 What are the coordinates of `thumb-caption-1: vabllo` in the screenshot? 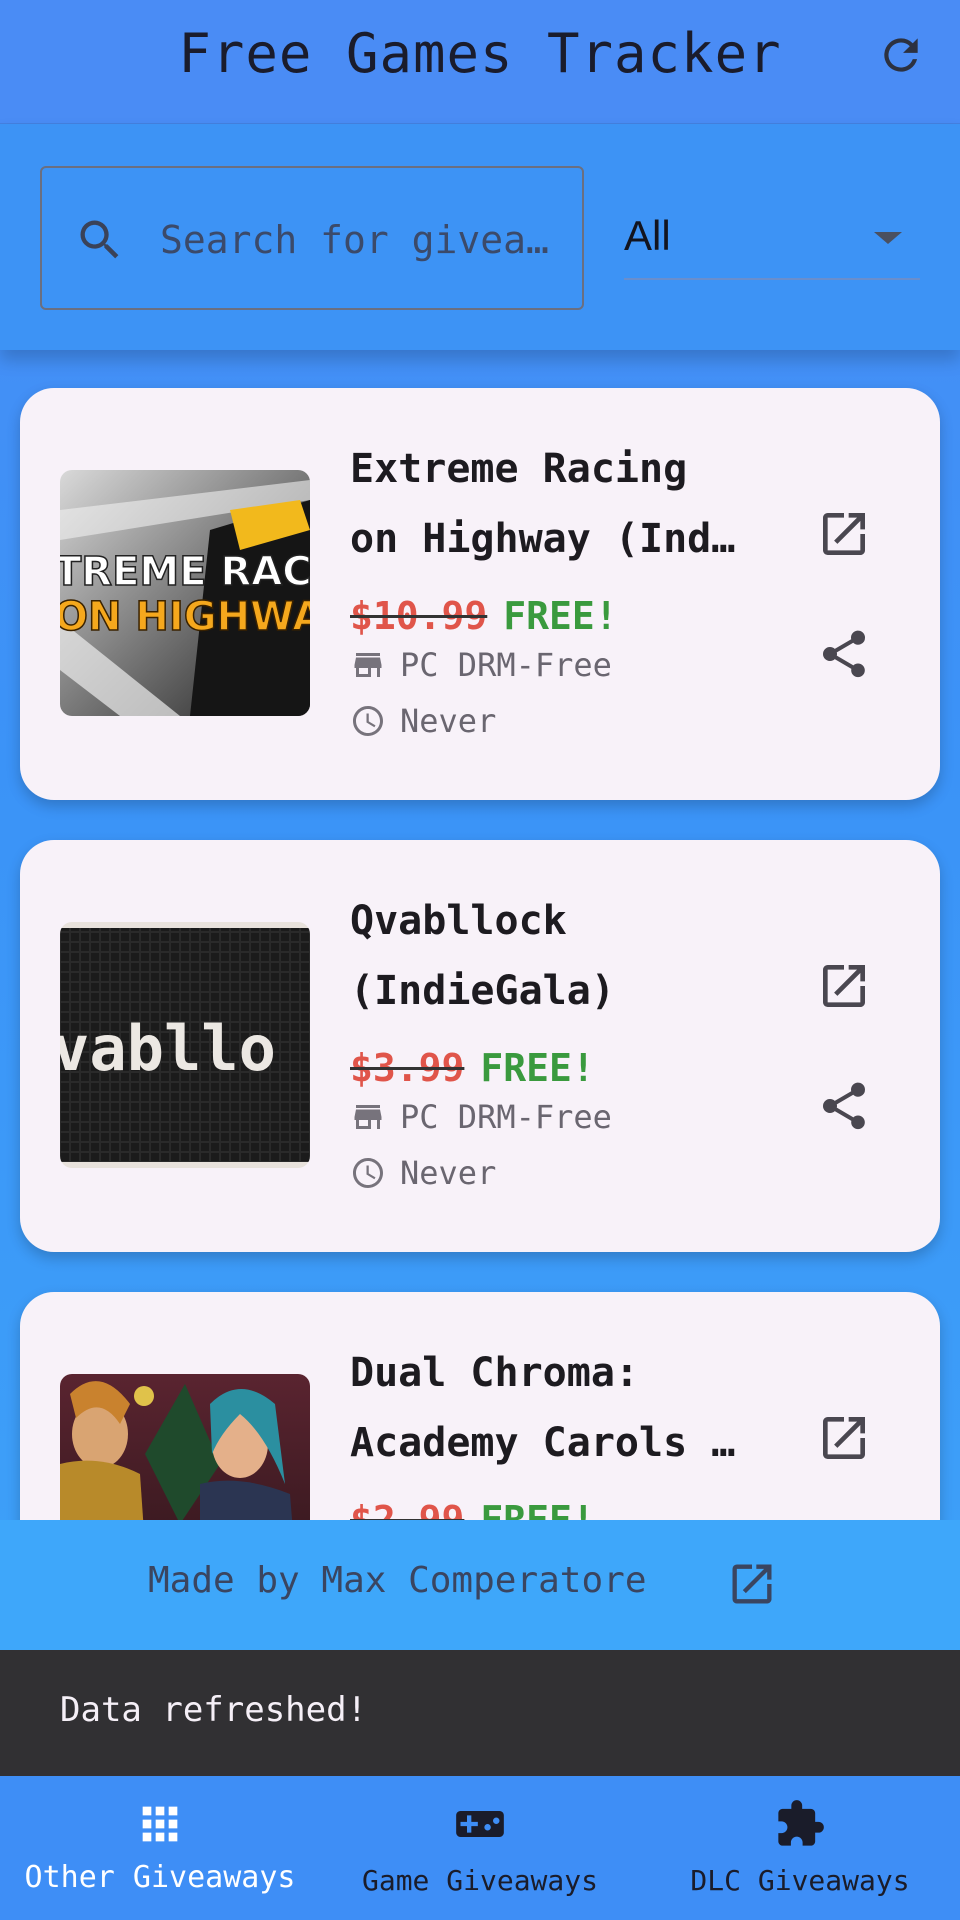 It's located at (168, 1048).